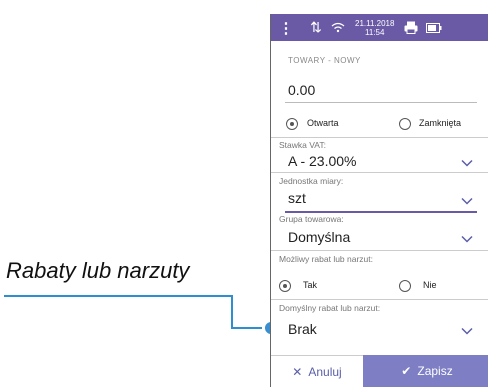  Describe the element at coordinates (292, 124) in the screenshot. I see `radio-otwarta` at that location.